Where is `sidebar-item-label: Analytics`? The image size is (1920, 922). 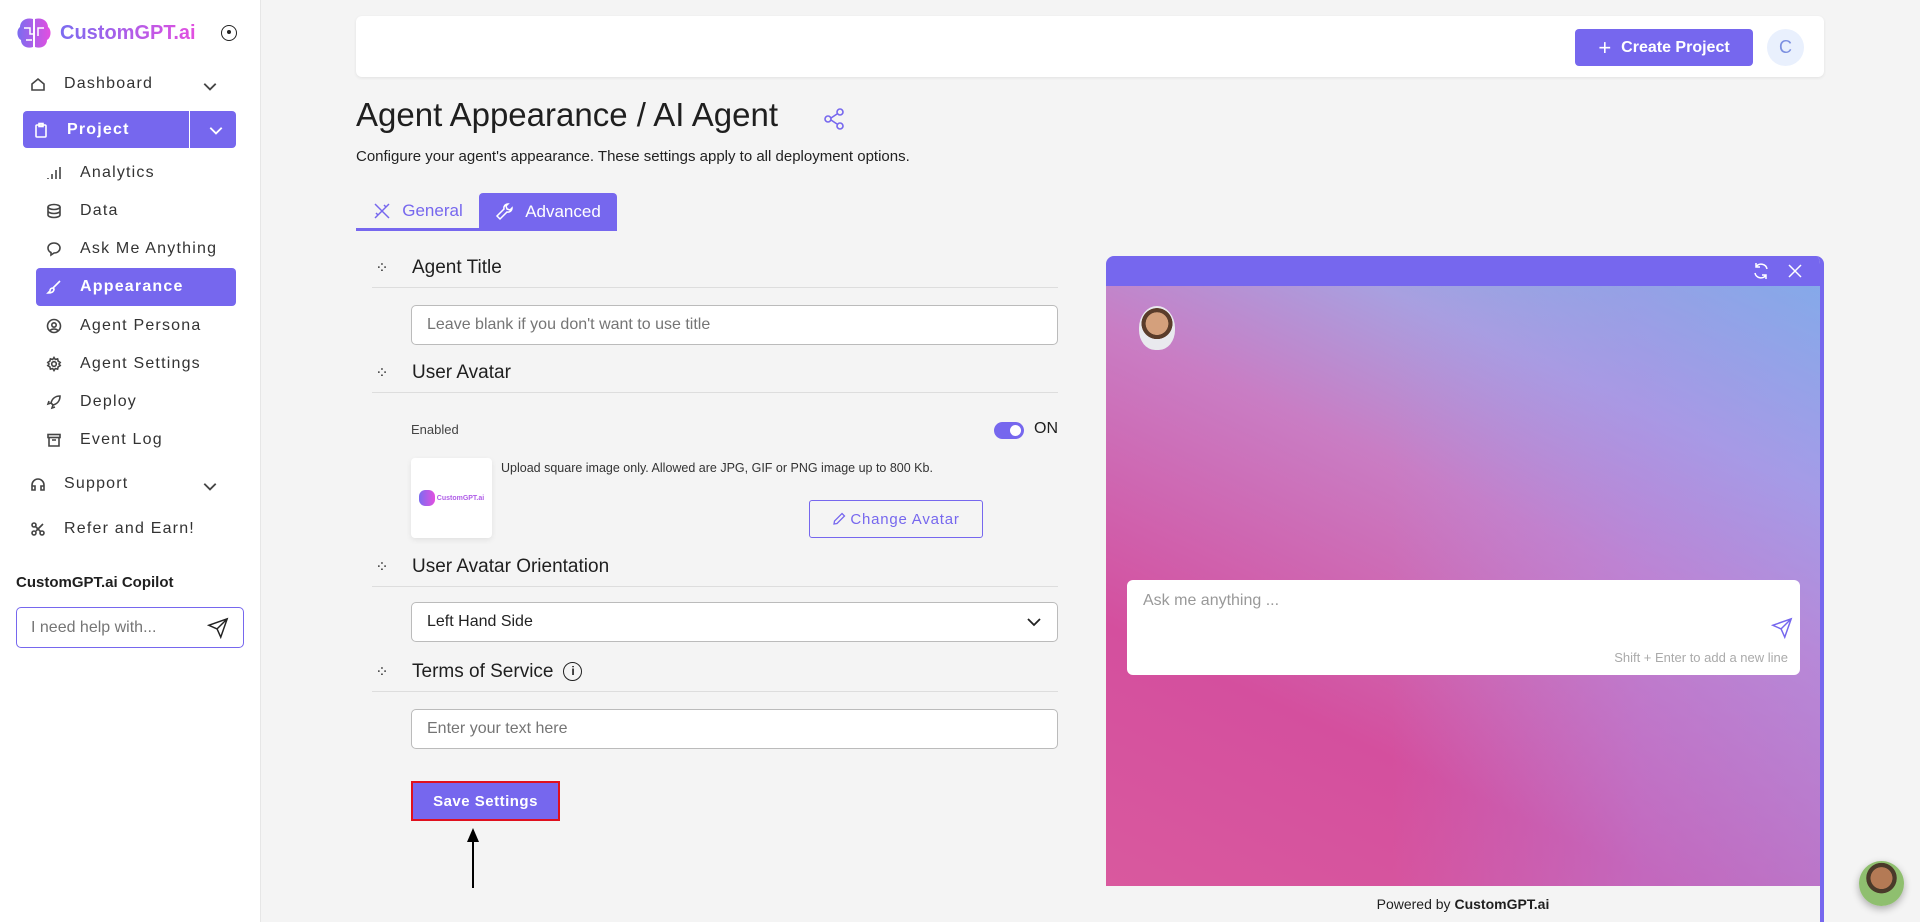 sidebar-item-label: Analytics is located at coordinates (117, 172).